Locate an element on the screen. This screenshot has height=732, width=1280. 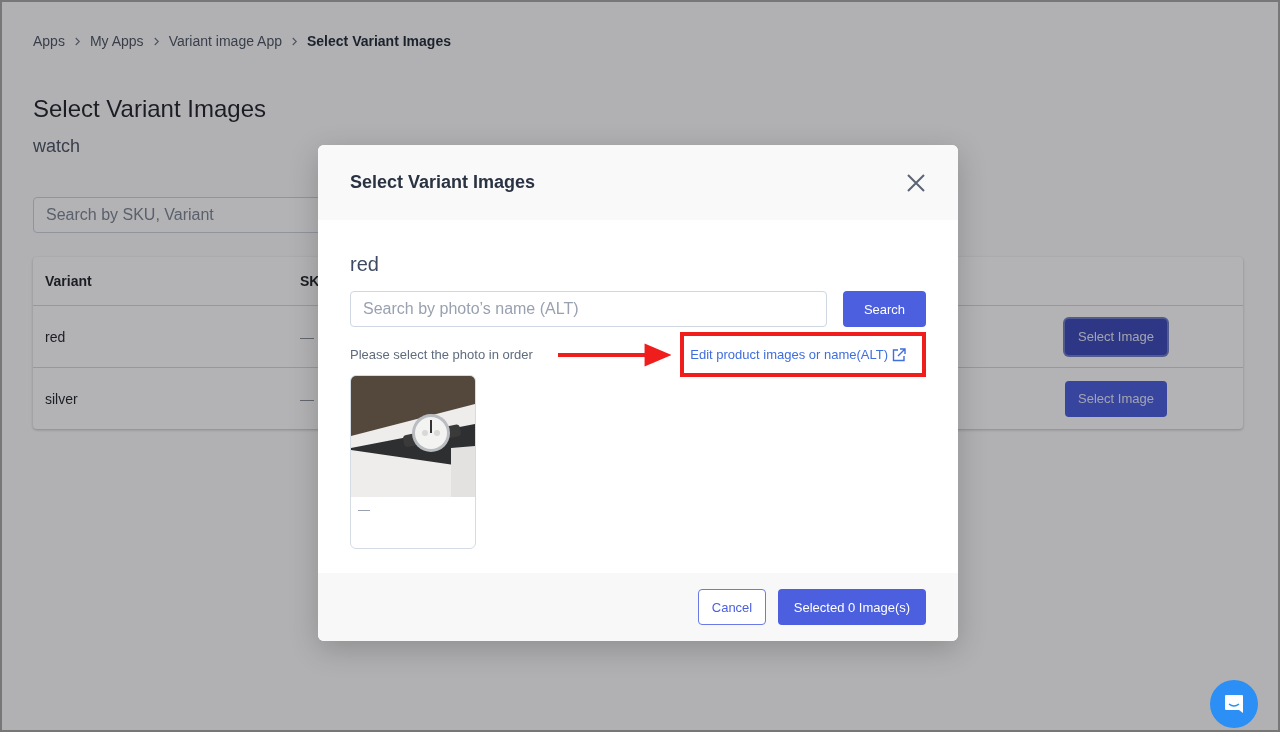
breadcrumb-current: Select Variant Images is located at coordinates (379, 41).